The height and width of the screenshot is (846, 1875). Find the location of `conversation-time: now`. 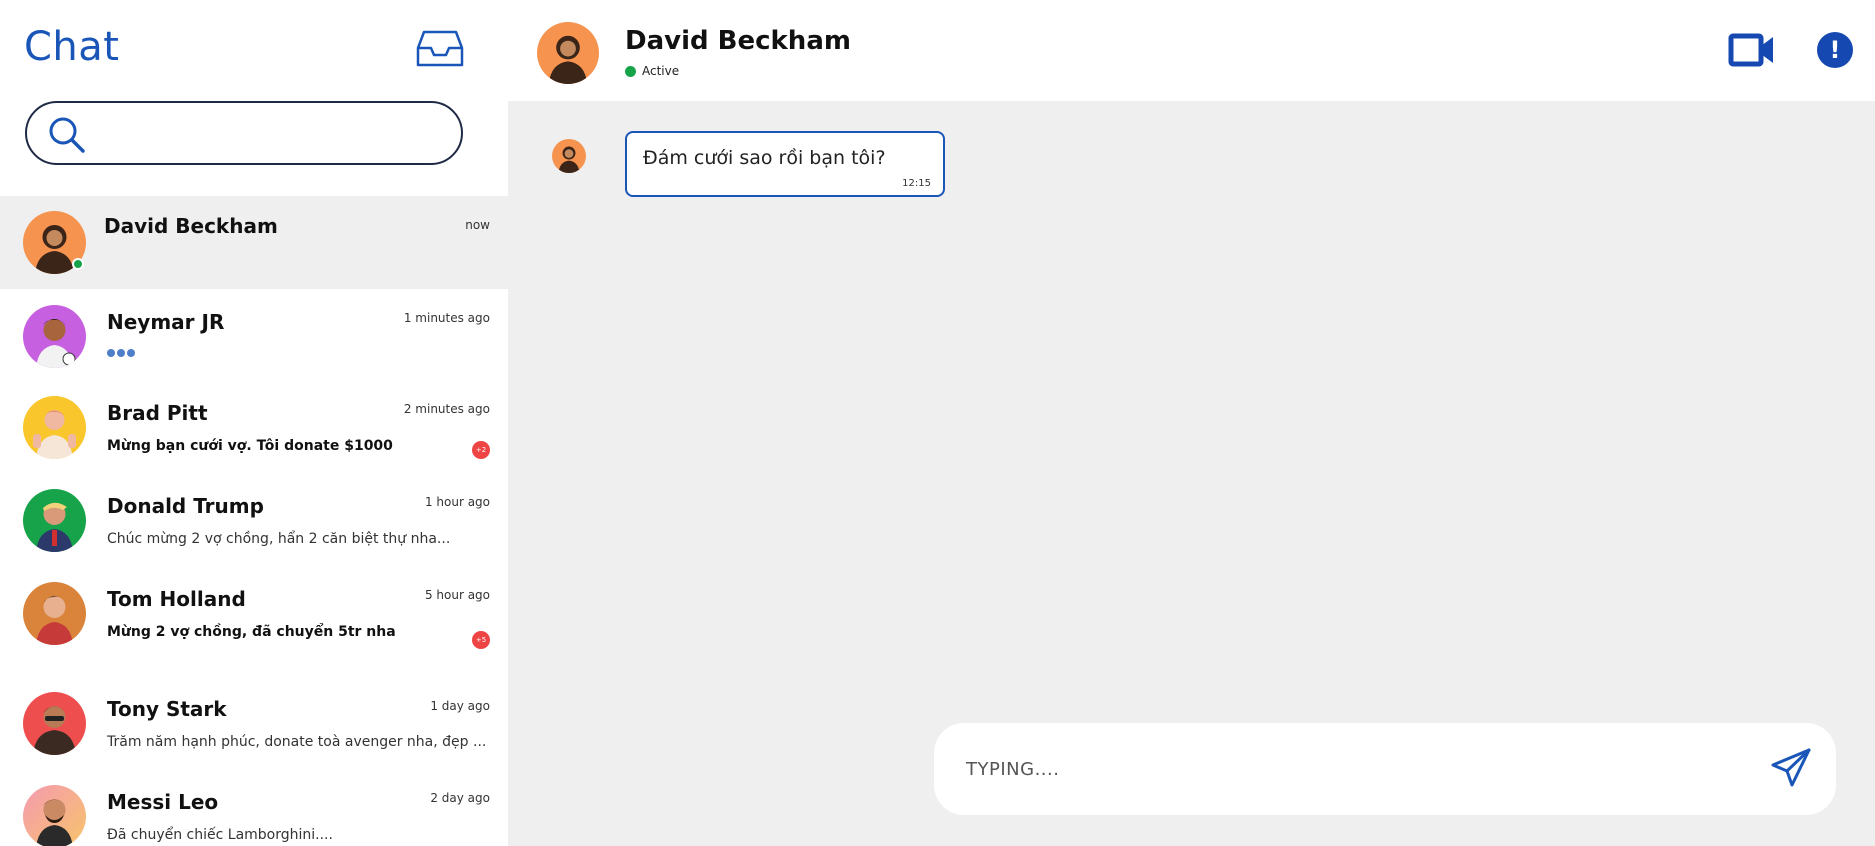

conversation-time: now is located at coordinates (477, 225).